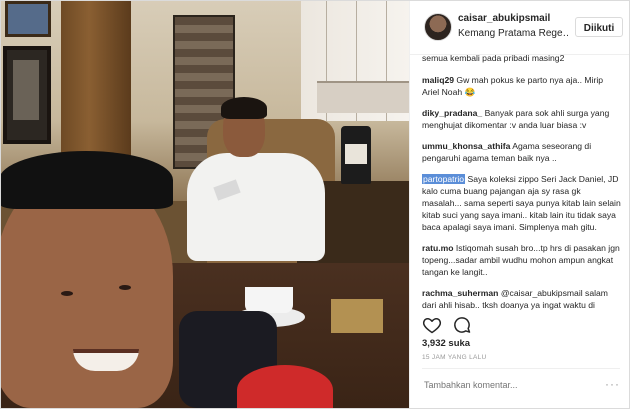 The height and width of the screenshot is (409, 630). I want to click on heart-icon, so click(432, 325).